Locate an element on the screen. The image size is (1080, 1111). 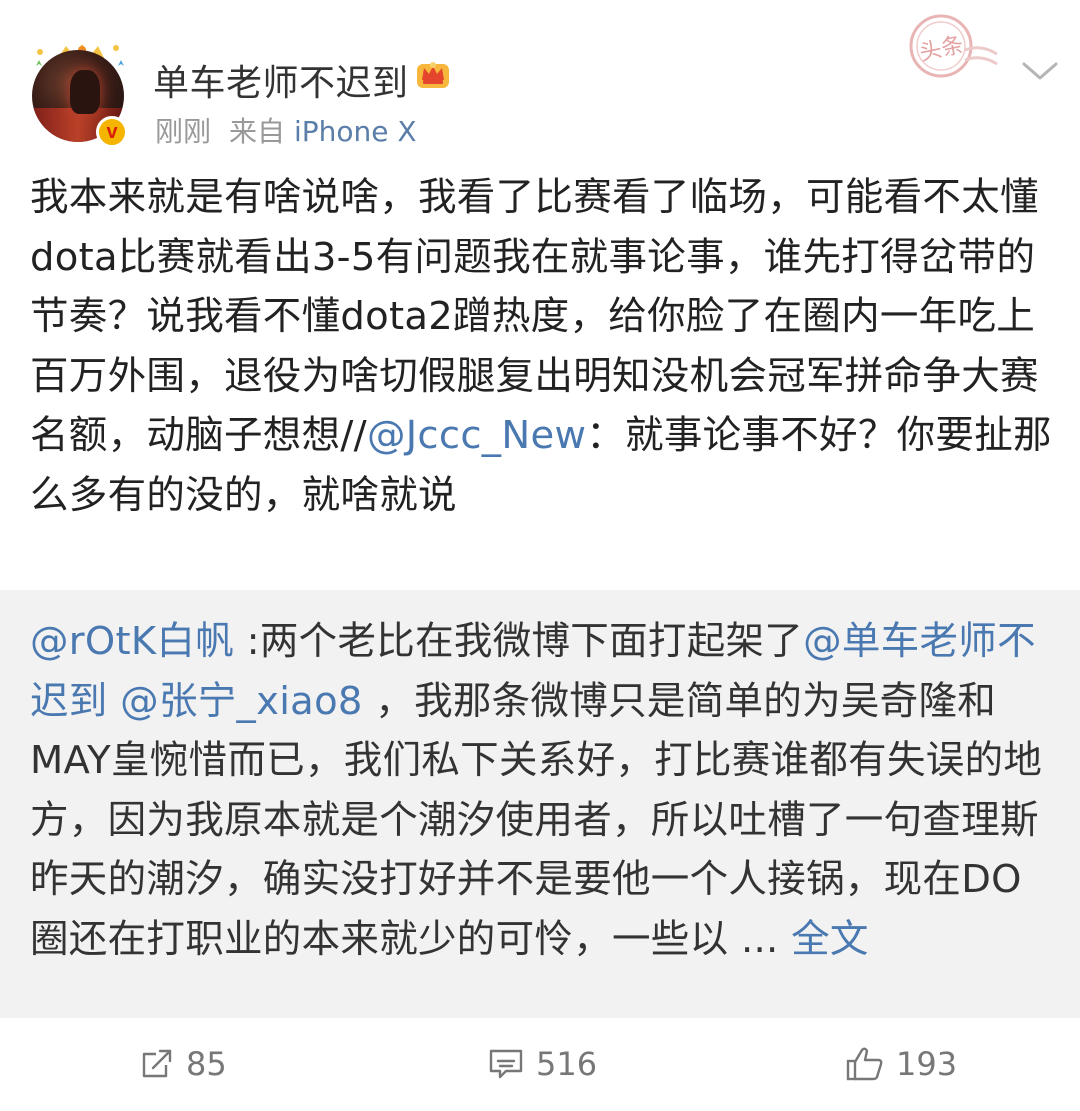
post-source: iPhone X is located at coordinates (355, 131).